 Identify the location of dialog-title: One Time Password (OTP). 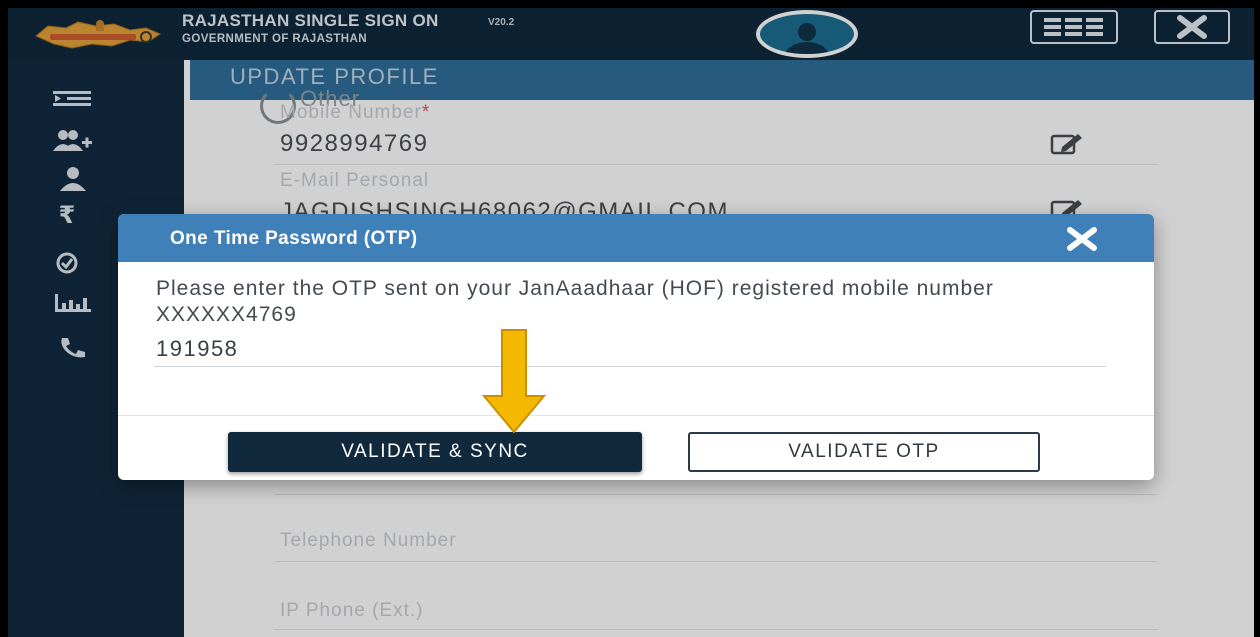
(294, 238).